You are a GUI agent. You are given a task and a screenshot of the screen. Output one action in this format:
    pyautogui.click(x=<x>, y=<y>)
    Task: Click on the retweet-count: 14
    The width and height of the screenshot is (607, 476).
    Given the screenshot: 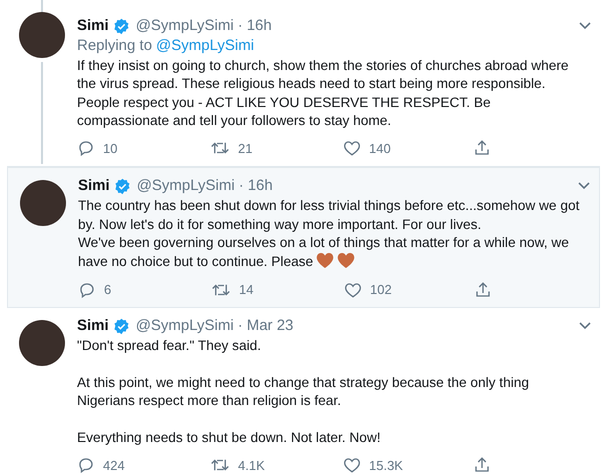 What is the action you would take?
    pyautogui.click(x=246, y=289)
    